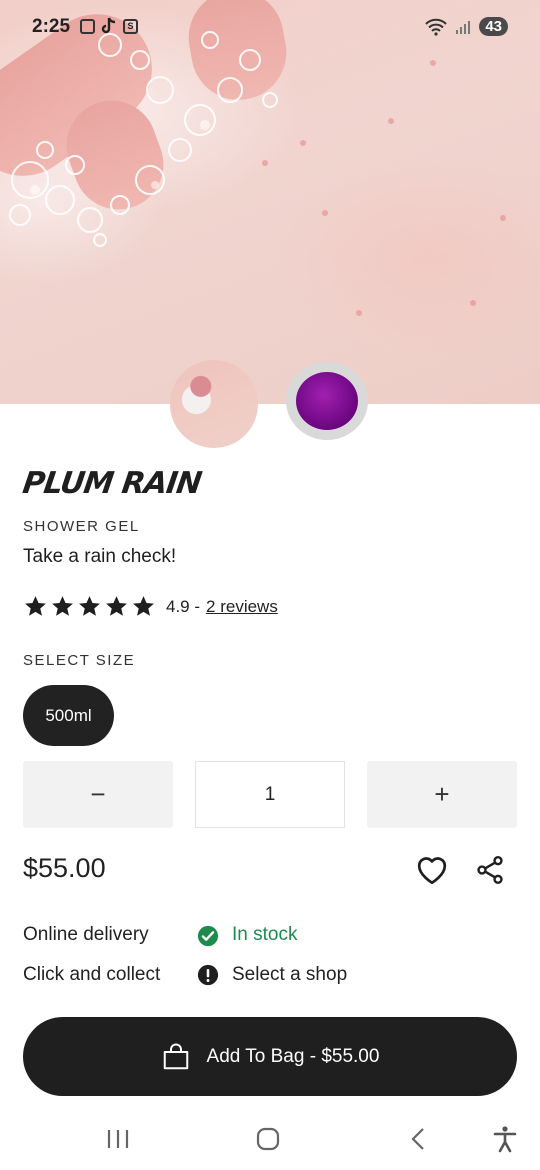 This screenshot has width=540, height=1170. Describe the element at coordinates (208, 975) in the screenshot. I see `exclamation-circle-icon` at that location.